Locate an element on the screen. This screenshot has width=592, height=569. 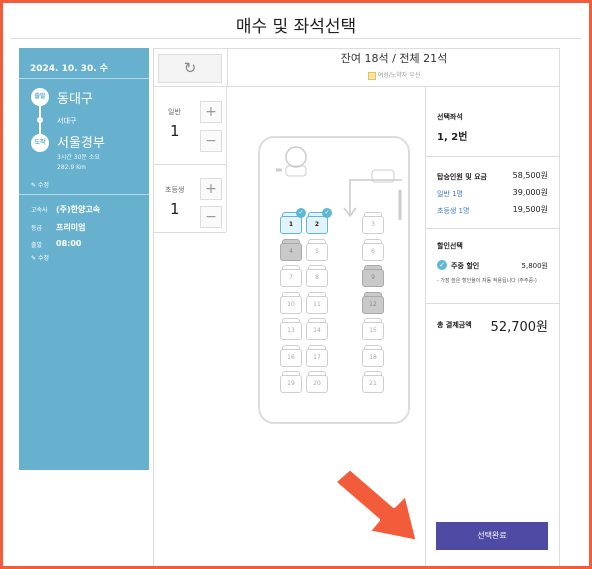
seat-17: 17 is located at coordinates (317, 355).